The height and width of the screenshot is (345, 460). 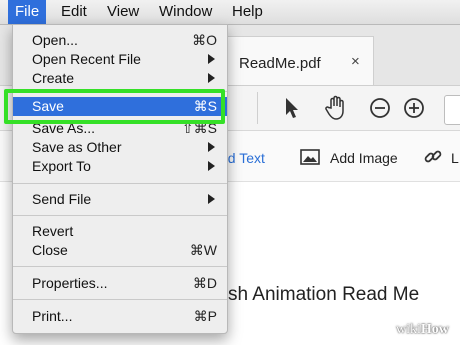 What do you see at coordinates (120, 59) in the screenshot?
I see `menu-item-open-recent: Open Recent File` at bounding box center [120, 59].